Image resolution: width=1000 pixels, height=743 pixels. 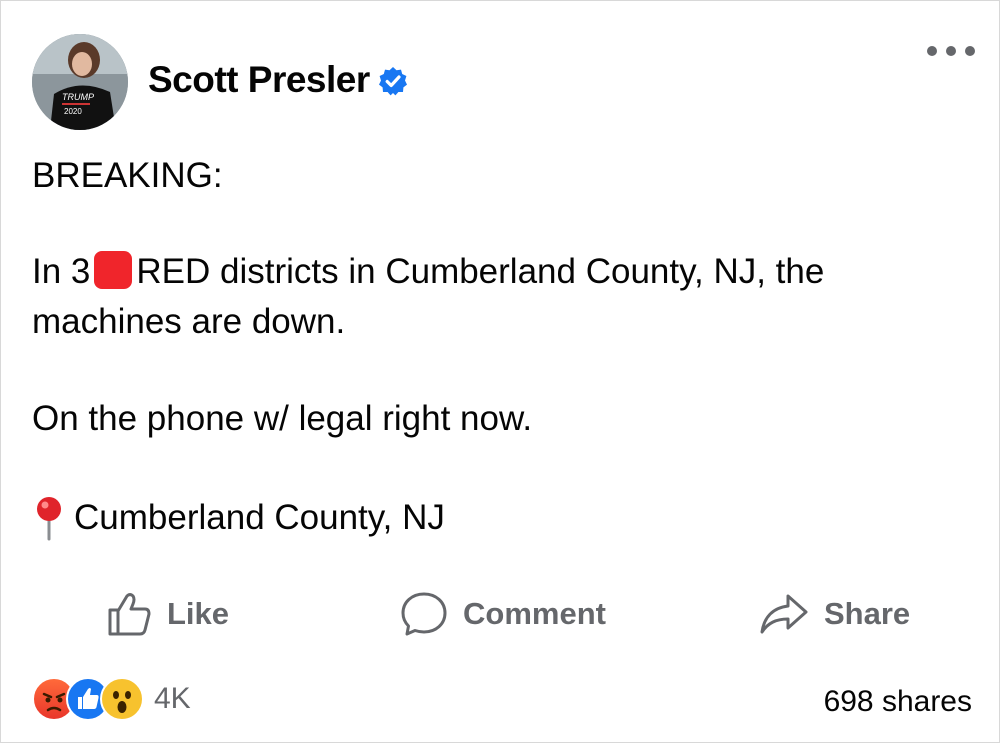 I want to click on more-options-icon, so click(x=951, y=51).